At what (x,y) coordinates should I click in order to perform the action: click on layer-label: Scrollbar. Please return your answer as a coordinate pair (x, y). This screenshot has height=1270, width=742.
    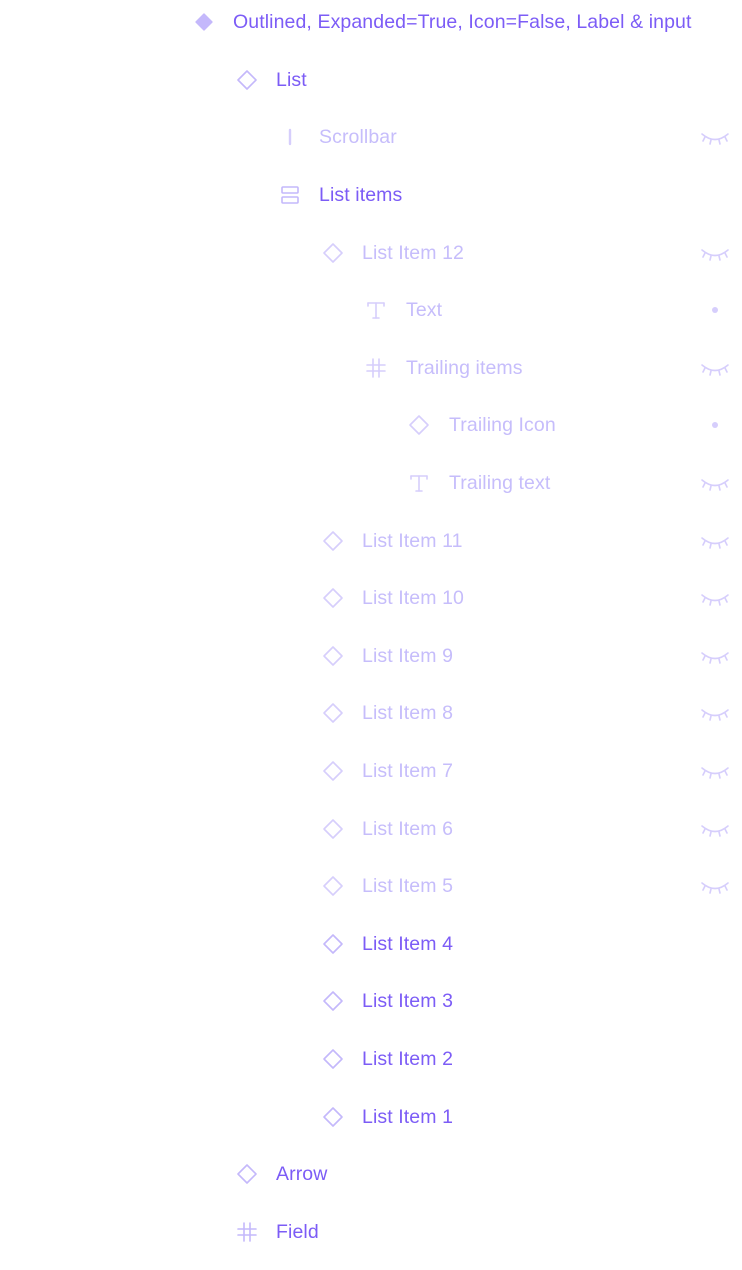
    Looking at the image, I should click on (358, 137).